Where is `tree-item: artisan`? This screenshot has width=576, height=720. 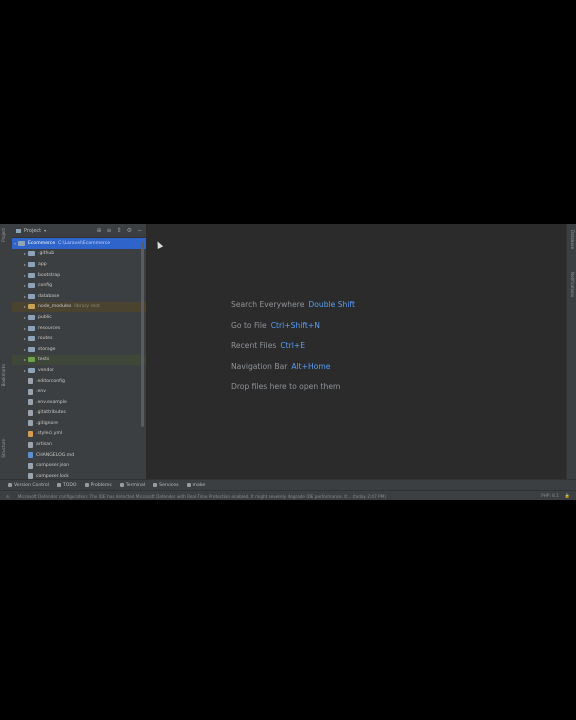
tree-item: artisan is located at coordinates (79, 444).